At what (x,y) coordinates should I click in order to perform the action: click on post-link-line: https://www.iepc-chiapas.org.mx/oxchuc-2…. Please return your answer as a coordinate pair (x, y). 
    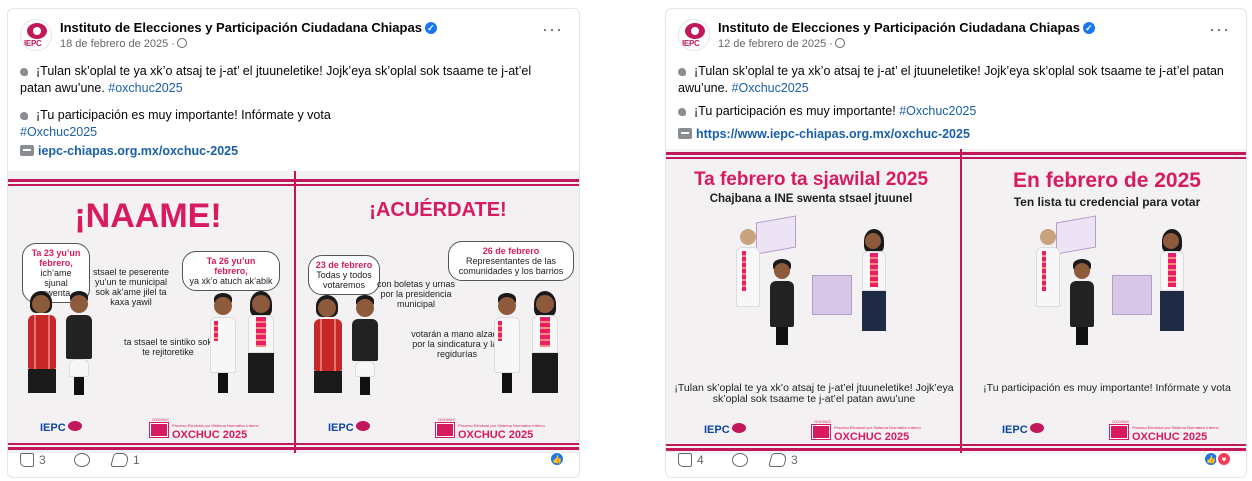
    Looking at the image, I should click on (955, 134).